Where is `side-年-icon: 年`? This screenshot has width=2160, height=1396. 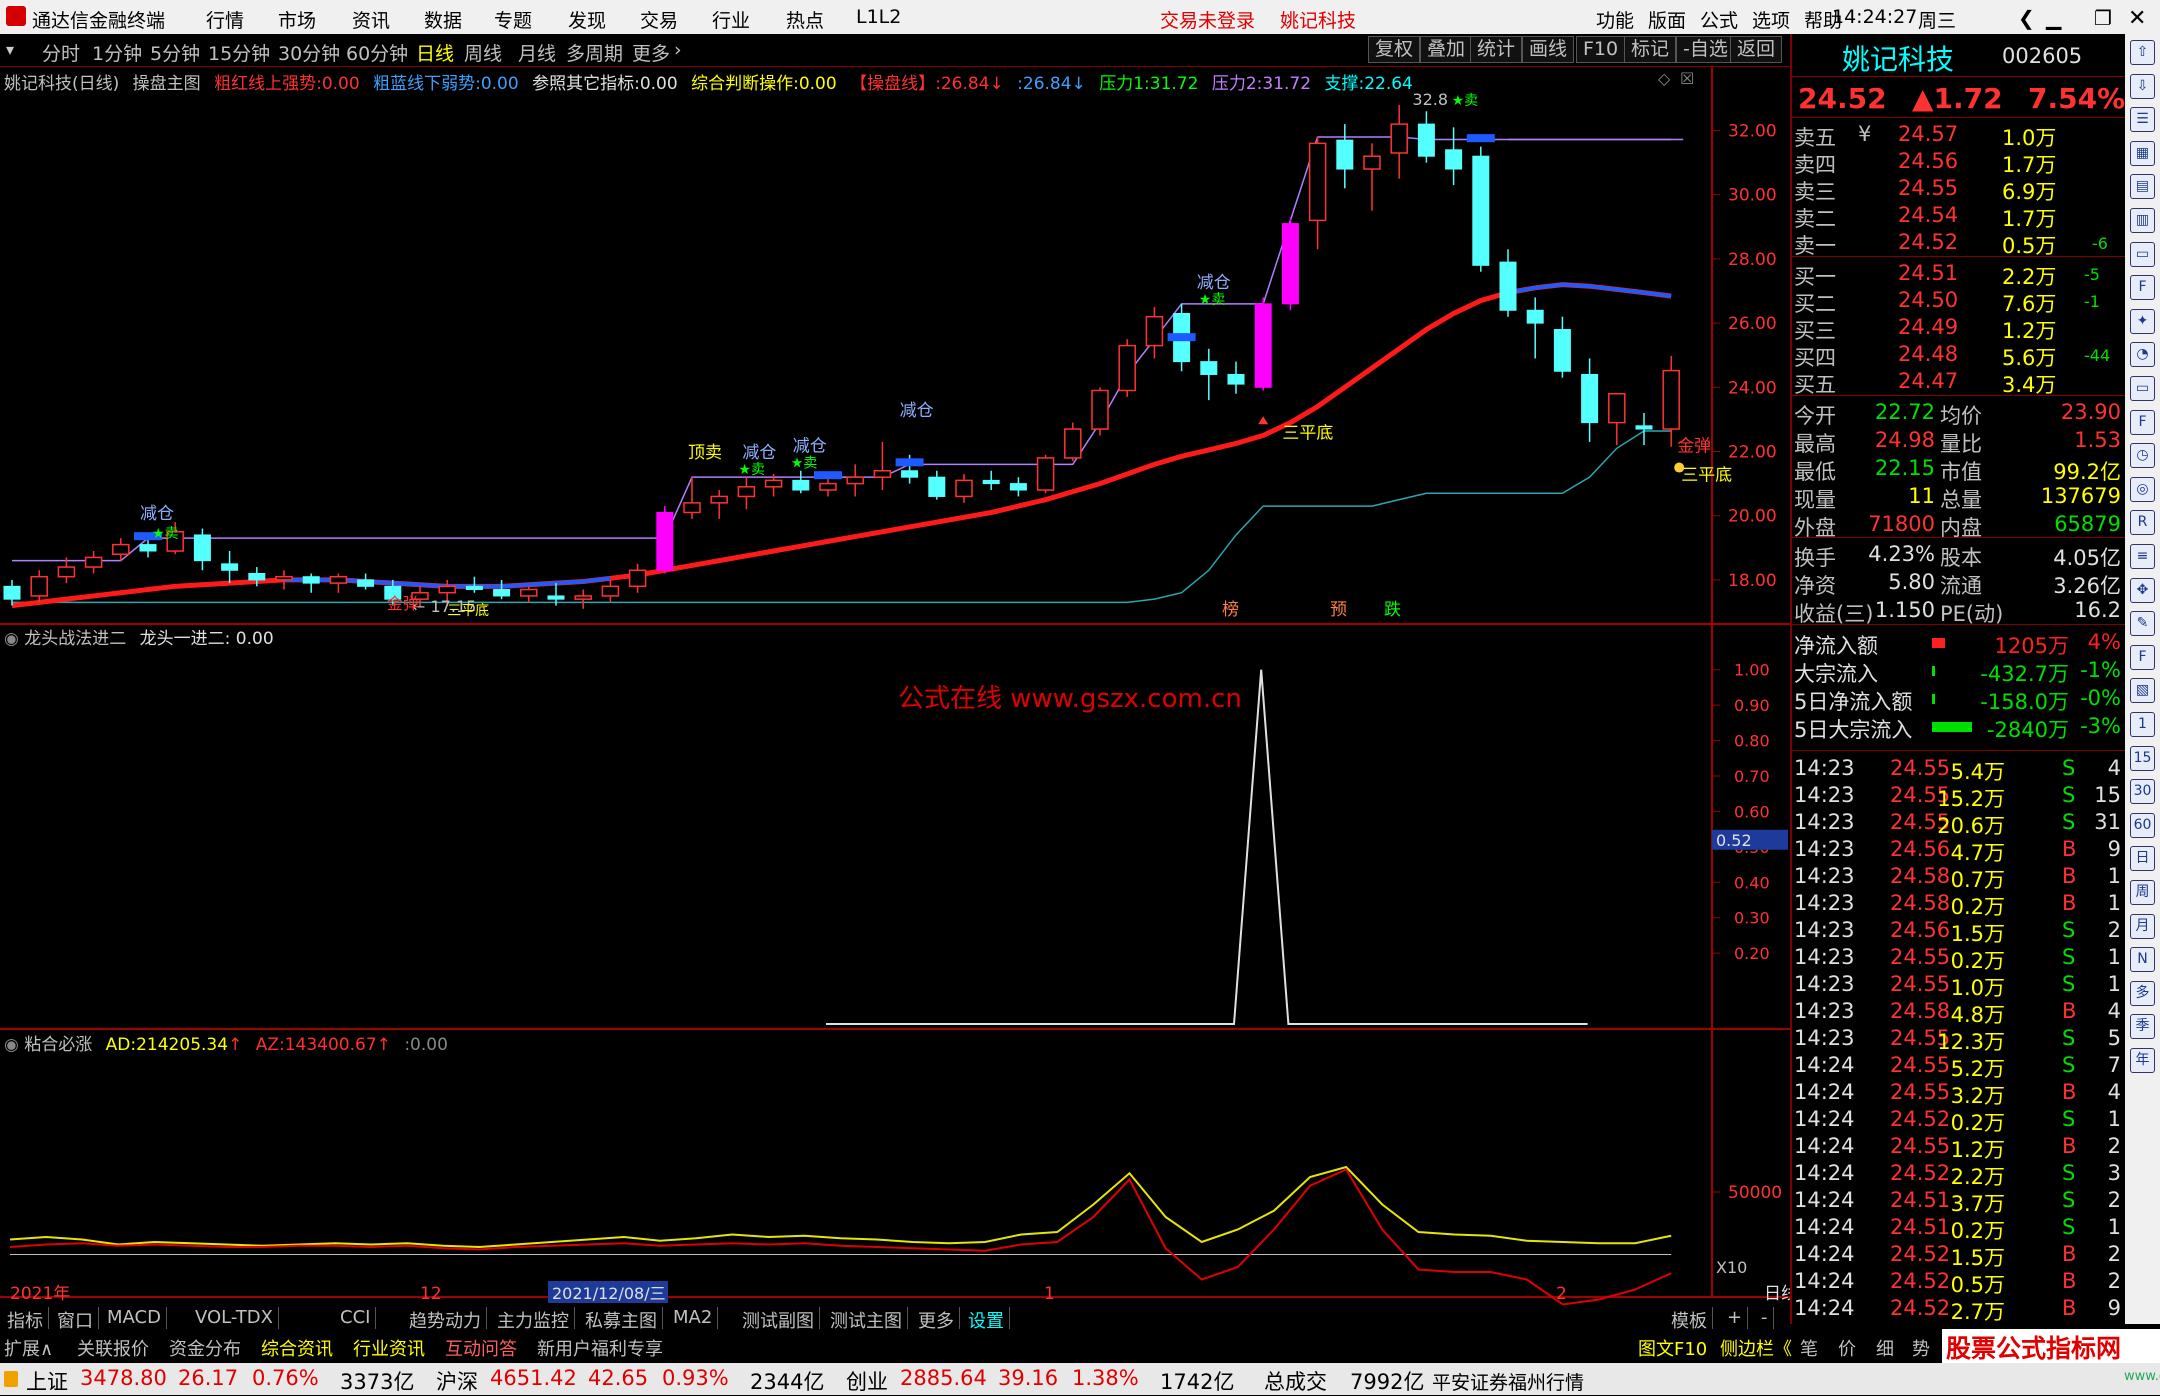
side-年-icon: 年 is located at coordinates (2142, 1060).